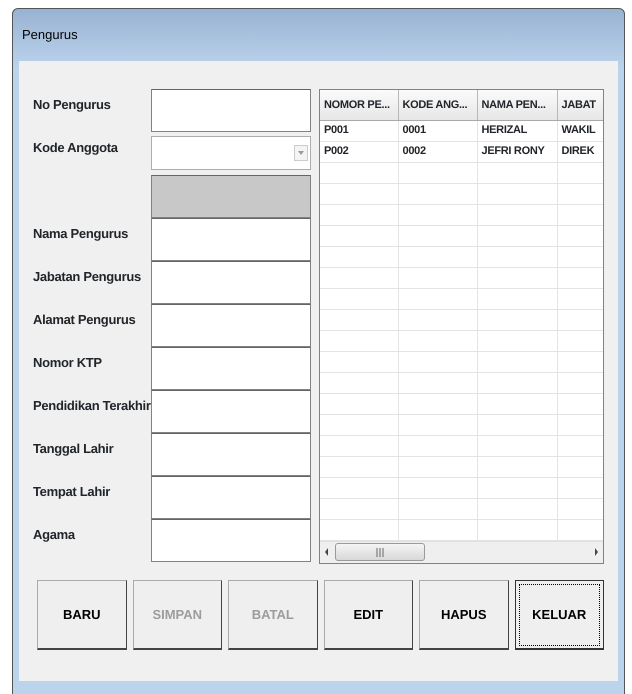  I want to click on field-label: Pendidikan Terakhir, so click(92, 405).